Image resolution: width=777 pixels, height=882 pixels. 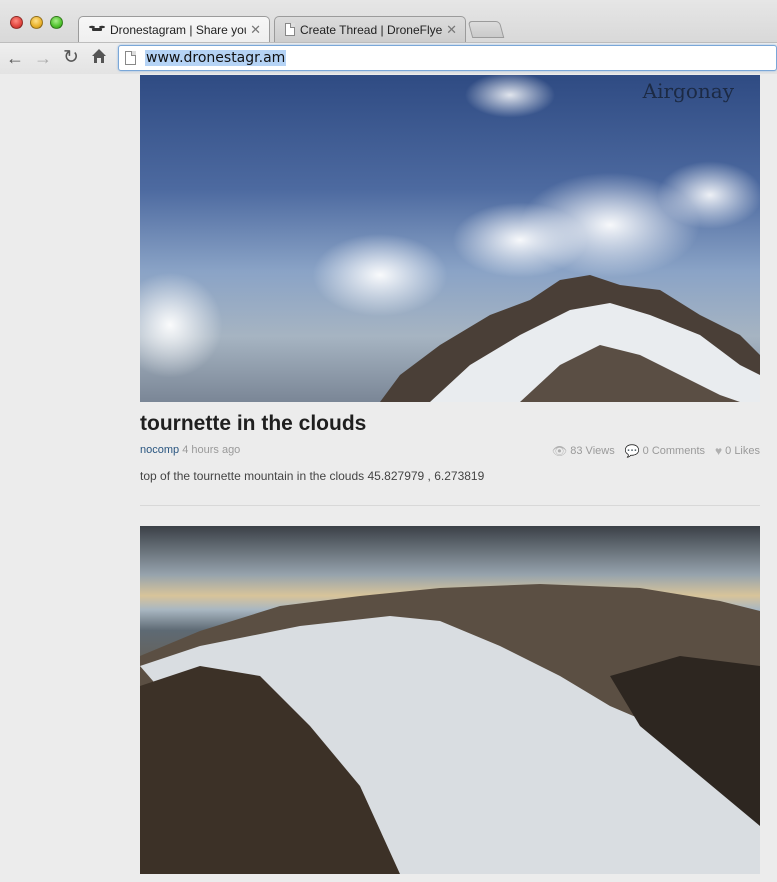 I want to click on watermark-logo: Airgonay, so click(x=688, y=91).